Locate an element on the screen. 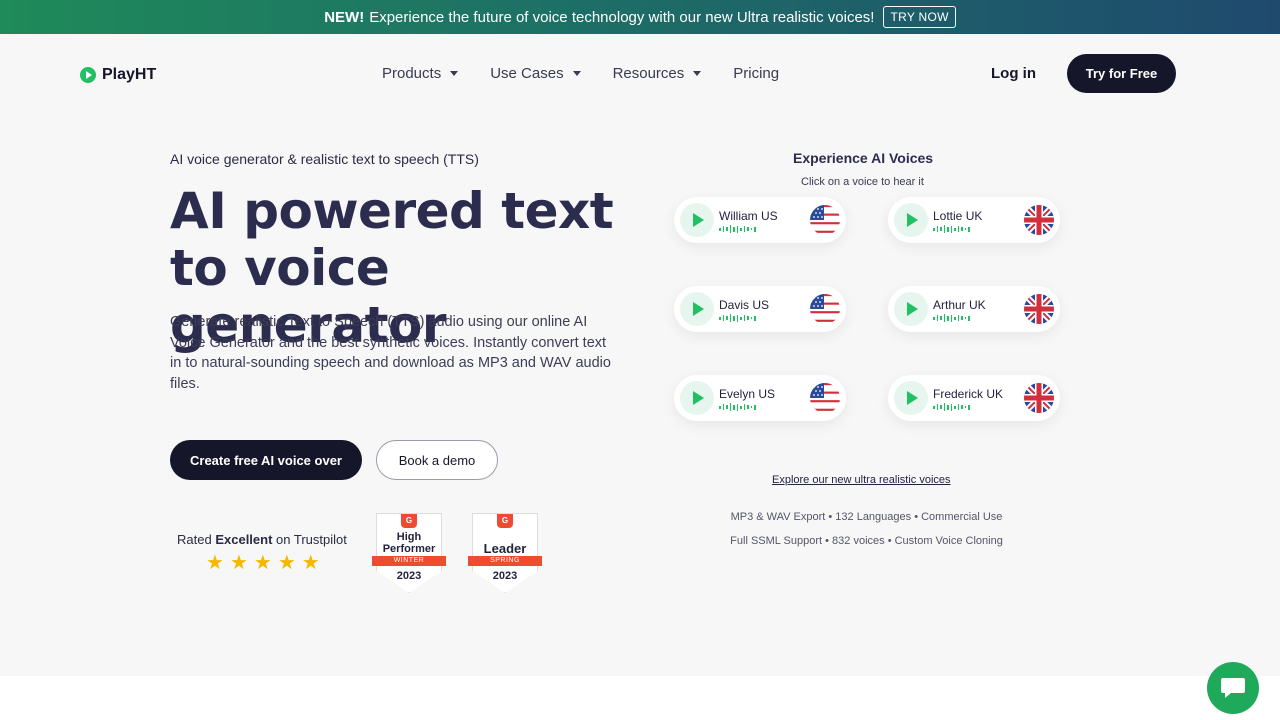 The width and height of the screenshot is (1280, 720). rated-prefix: Rated is located at coordinates (194, 539).